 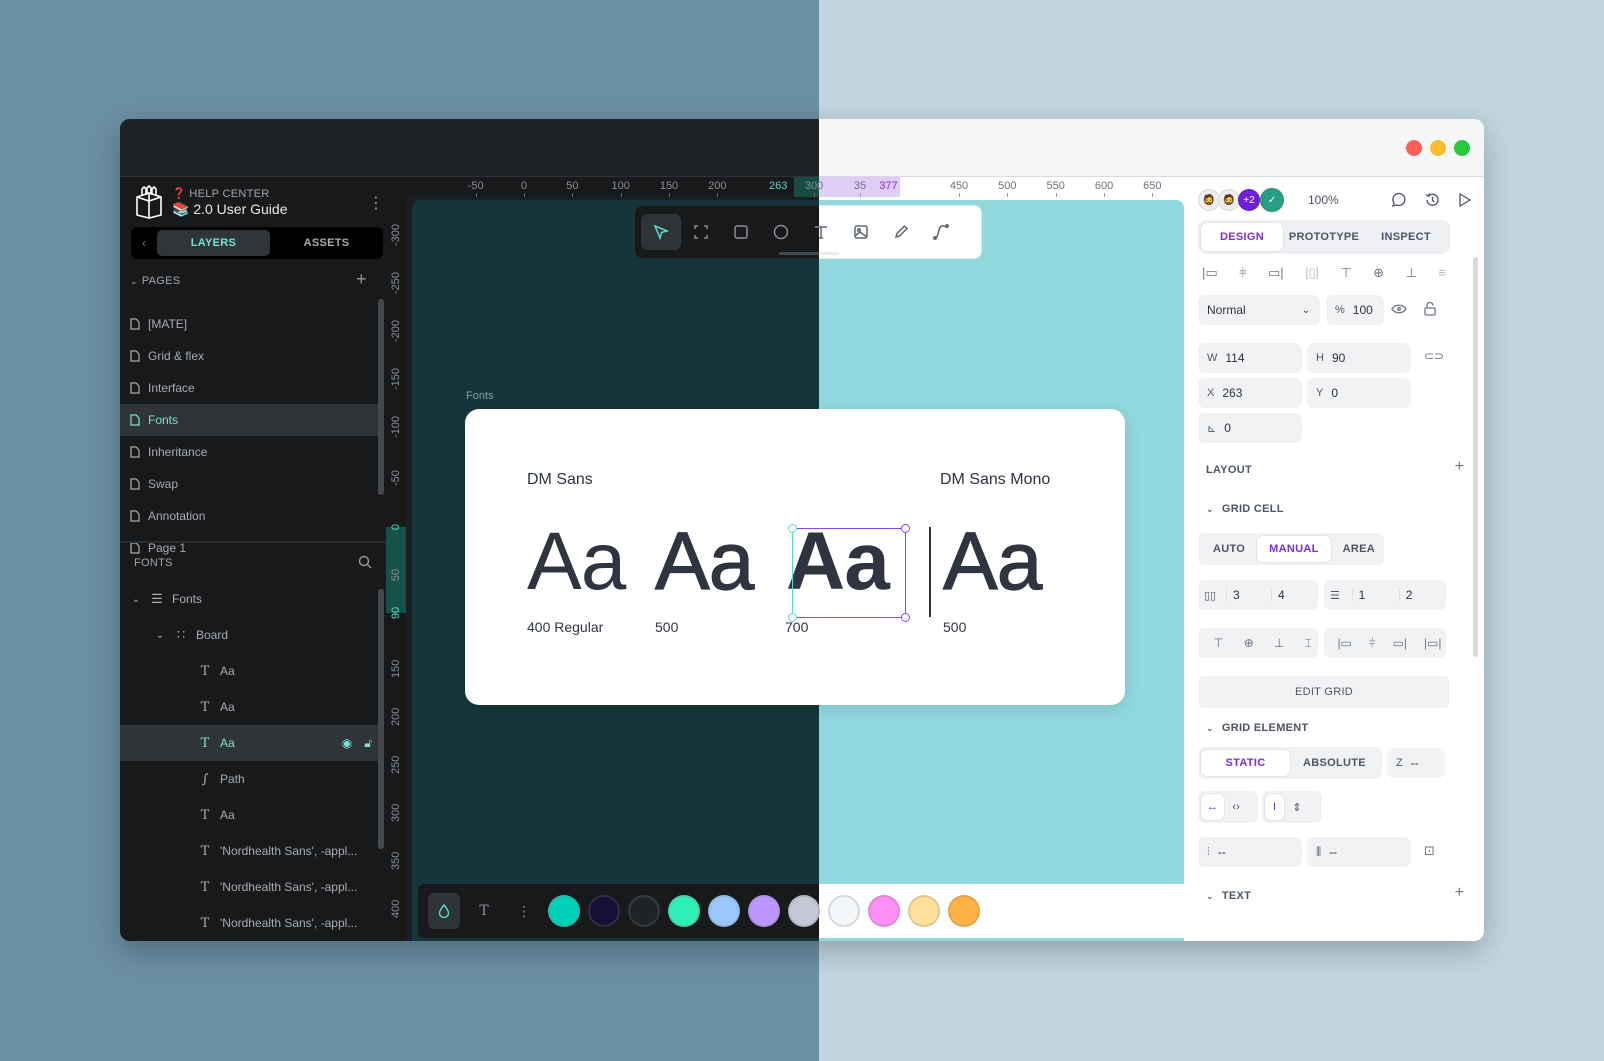 What do you see at coordinates (1422, 595) in the screenshot?
I see `row-end-value: 2` at bounding box center [1422, 595].